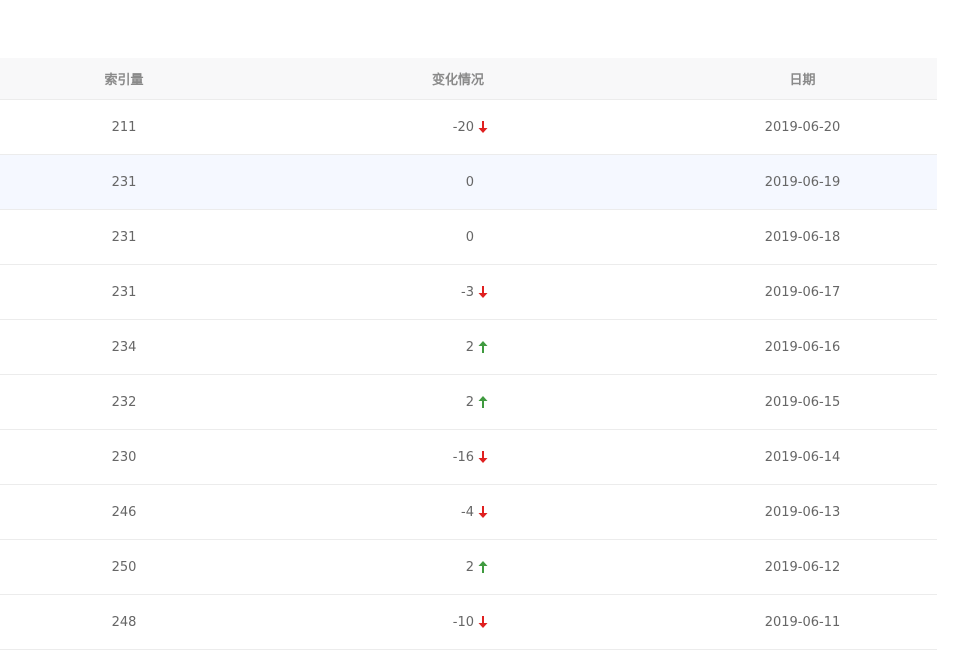  What do you see at coordinates (124, 512) in the screenshot?
I see `cell-index: 246` at bounding box center [124, 512].